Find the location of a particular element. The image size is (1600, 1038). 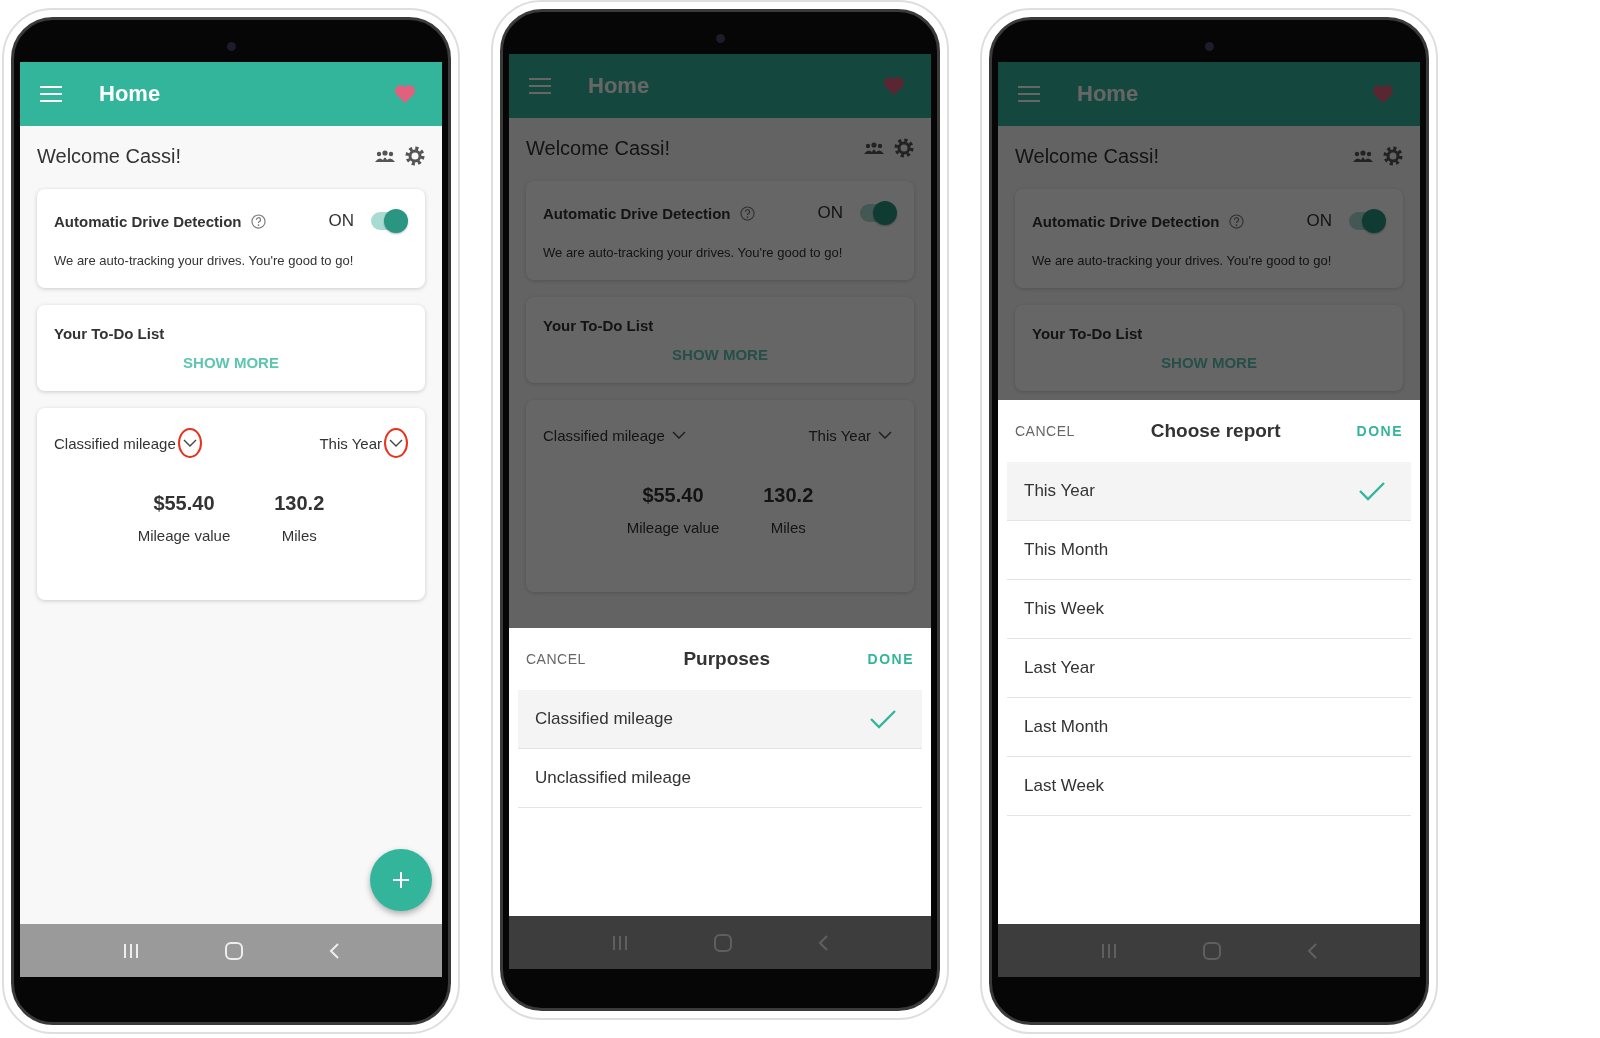

sheet-title: Choose report is located at coordinates (1215, 431).